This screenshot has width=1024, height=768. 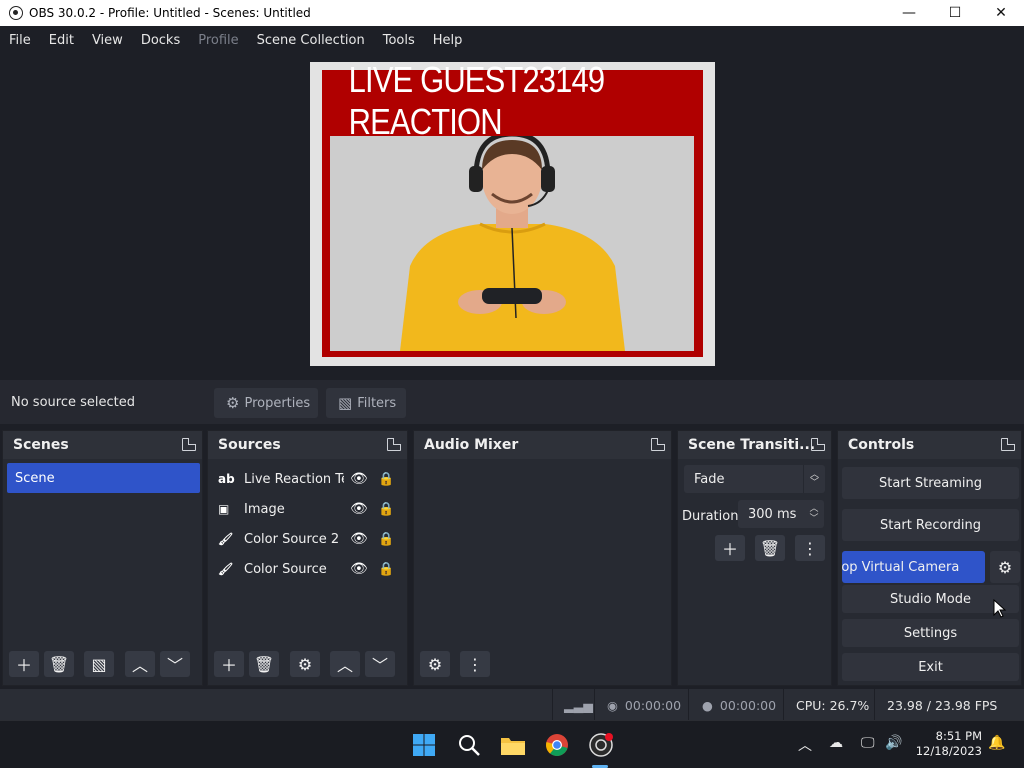 I want to click on search-icon, so click(x=469, y=745).